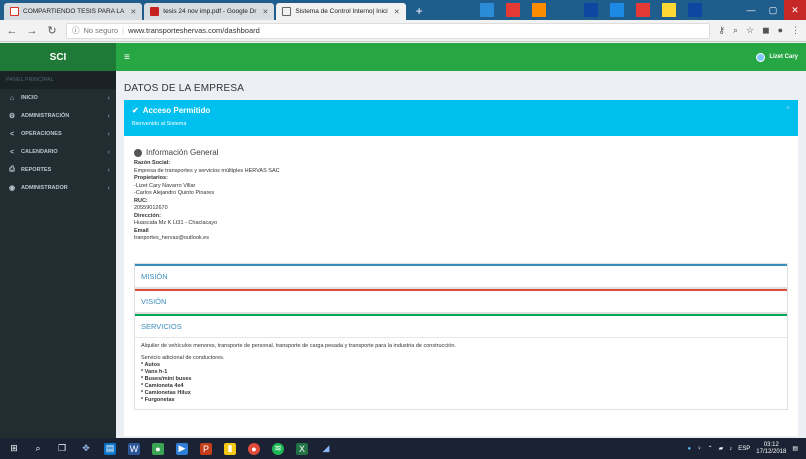  I want to click on ruc-label: RUC:, so click(141, 200).